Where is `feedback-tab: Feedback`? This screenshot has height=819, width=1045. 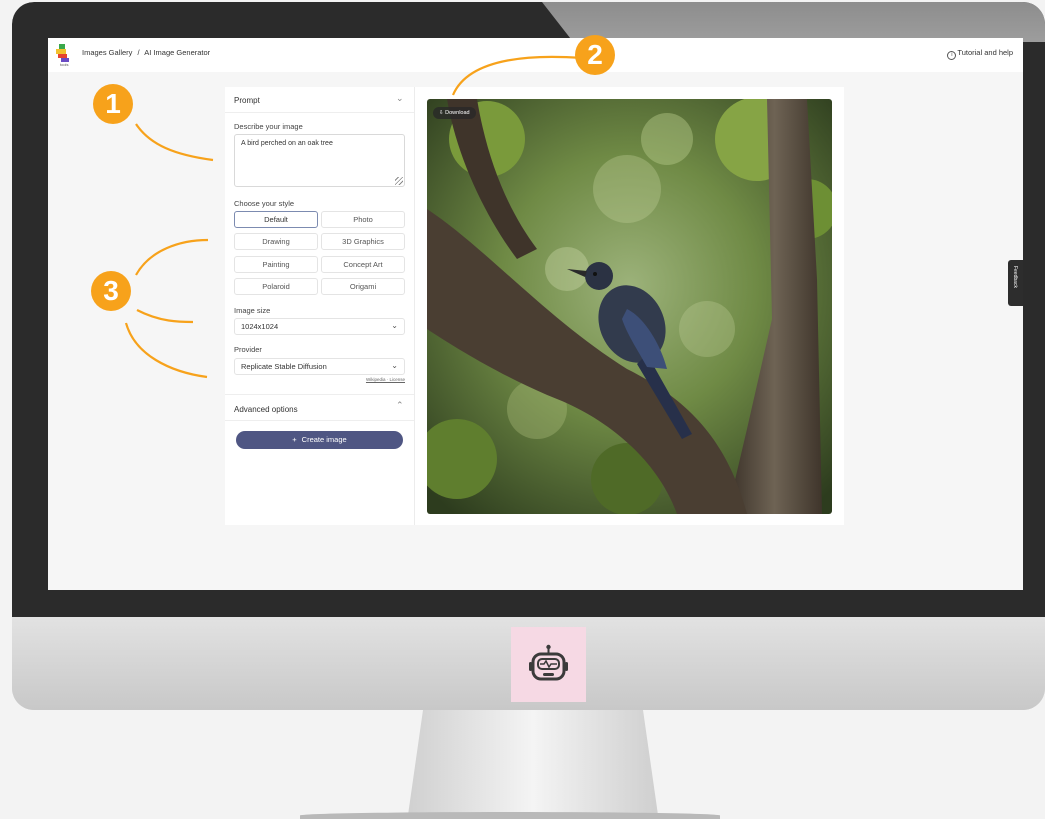 feedback-tab: Feedback is located at coordinates (1015, 283).